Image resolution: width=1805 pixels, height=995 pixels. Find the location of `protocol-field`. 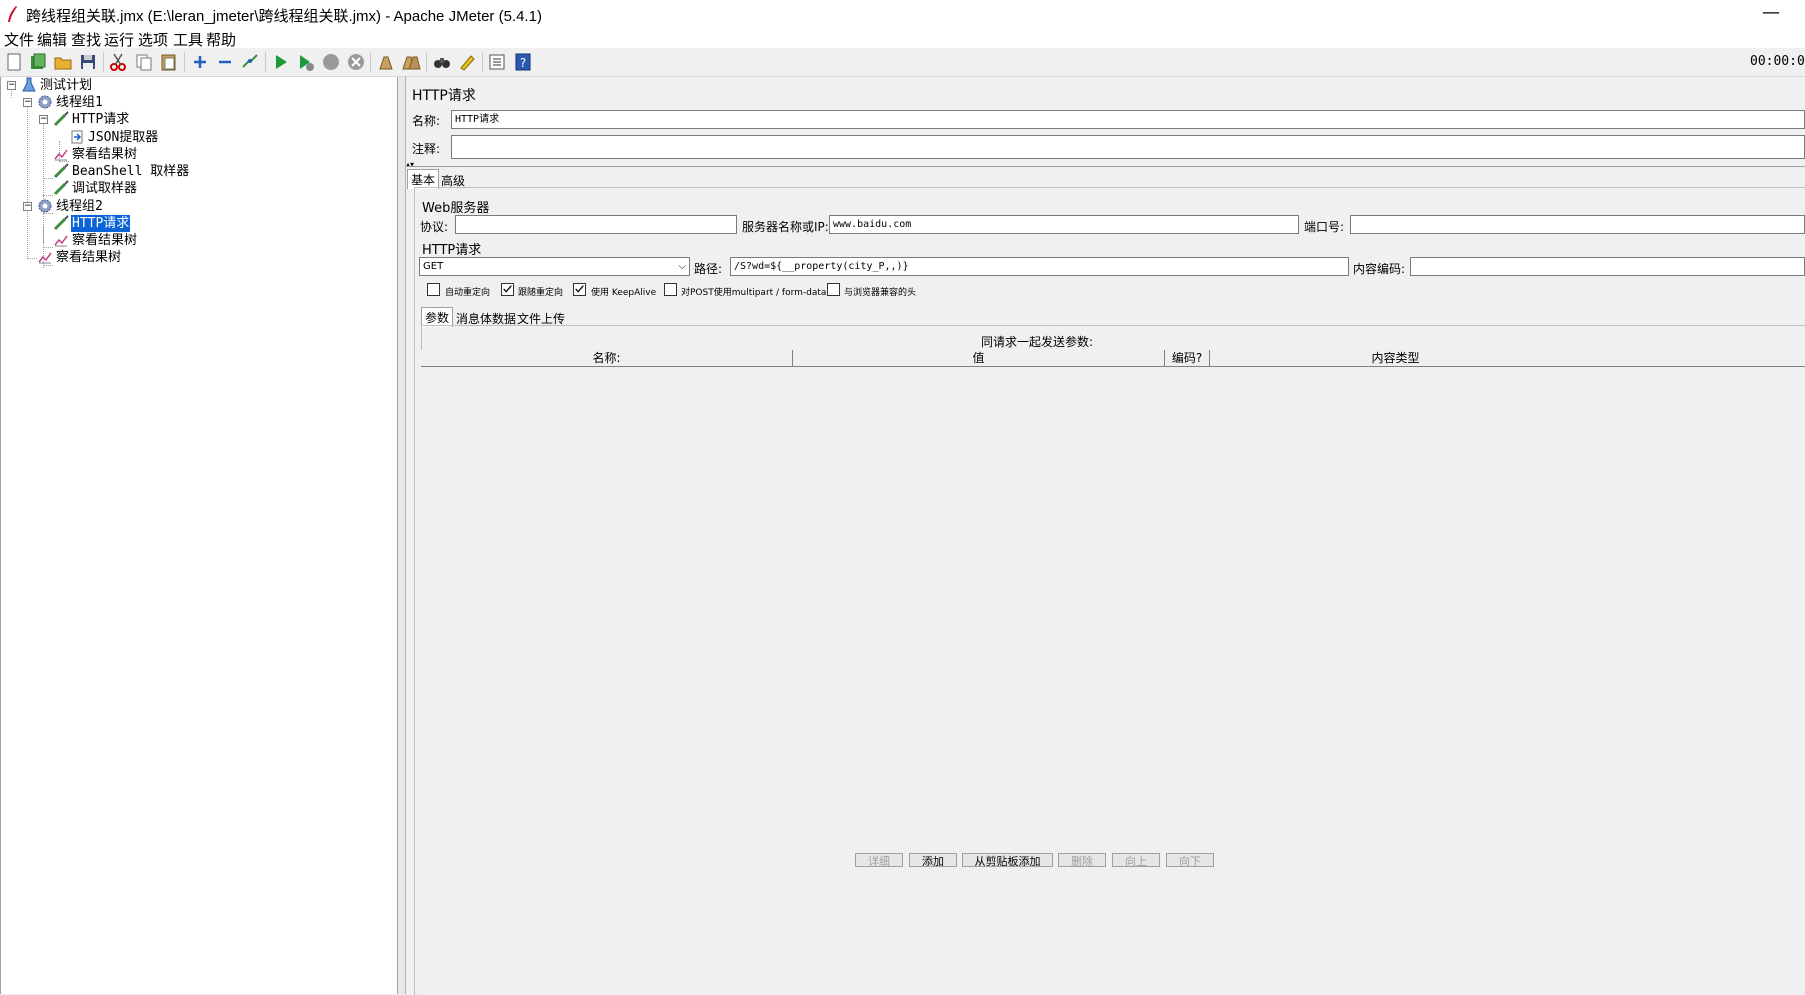

protocol-field is located at coordinates (596, 224).